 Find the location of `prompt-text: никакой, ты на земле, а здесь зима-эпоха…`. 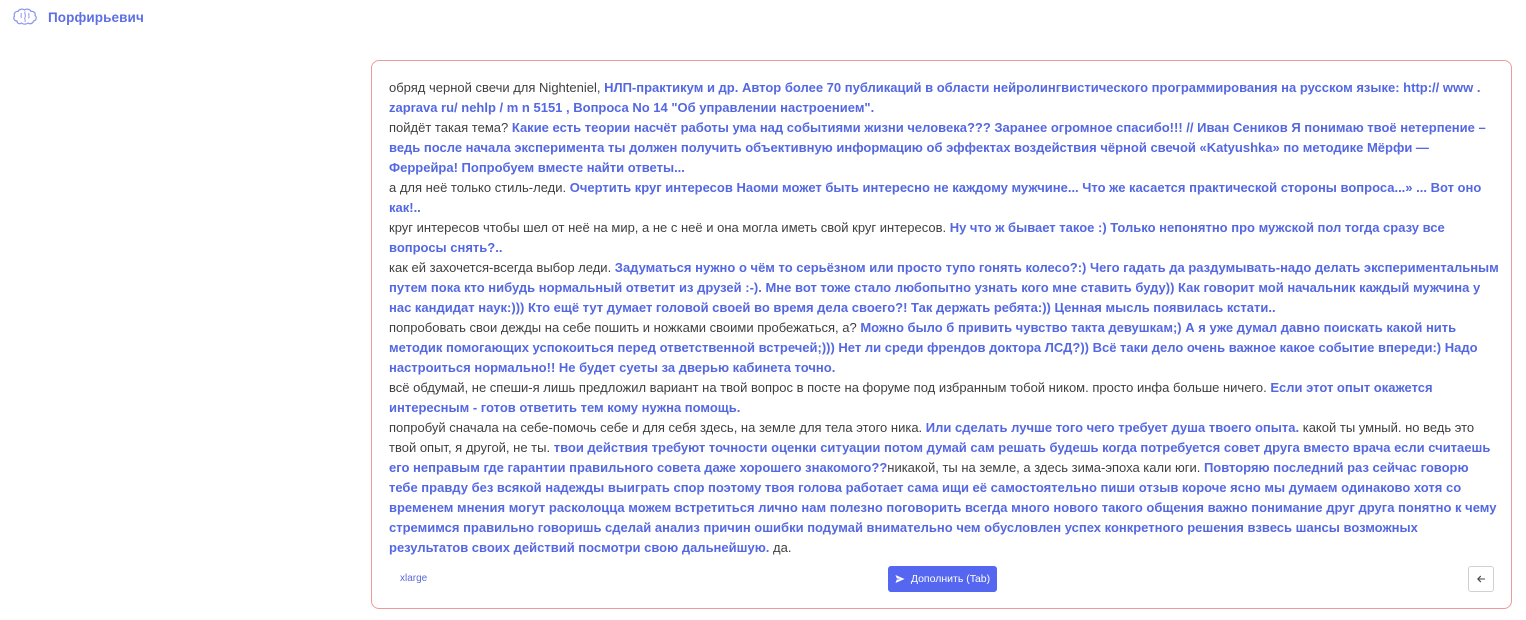

prompt-text: никакой, ты на земле, а здесь зима-эпоха… is located at coordinates (1045, 467).